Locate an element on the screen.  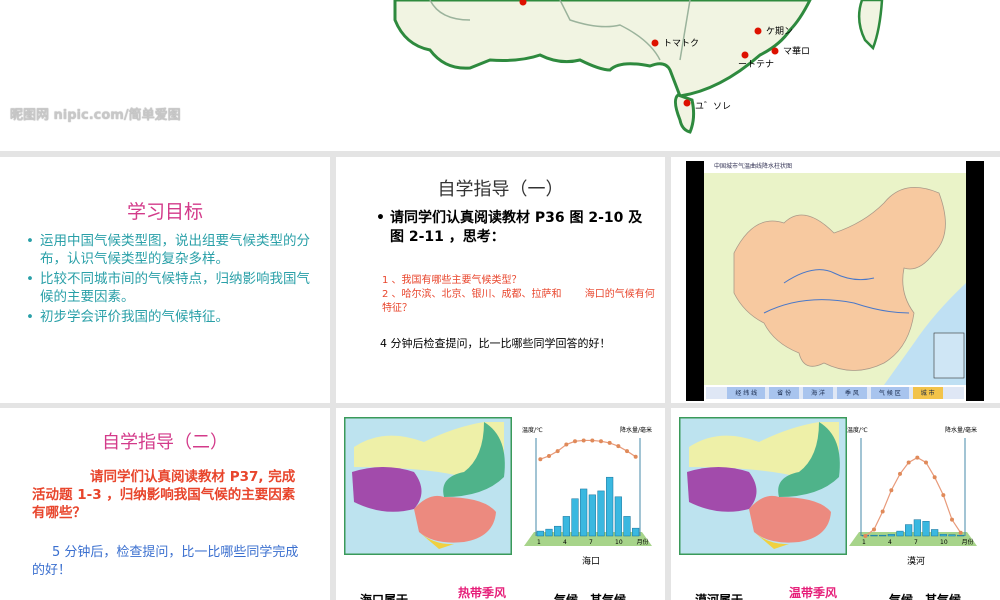
slide-mohe: 温度/℃ 降水量/毫米 1 4 7 10 月份 漠河 漠河属于 温带季风 气候，其气候 is located at coordinates (835, 504).